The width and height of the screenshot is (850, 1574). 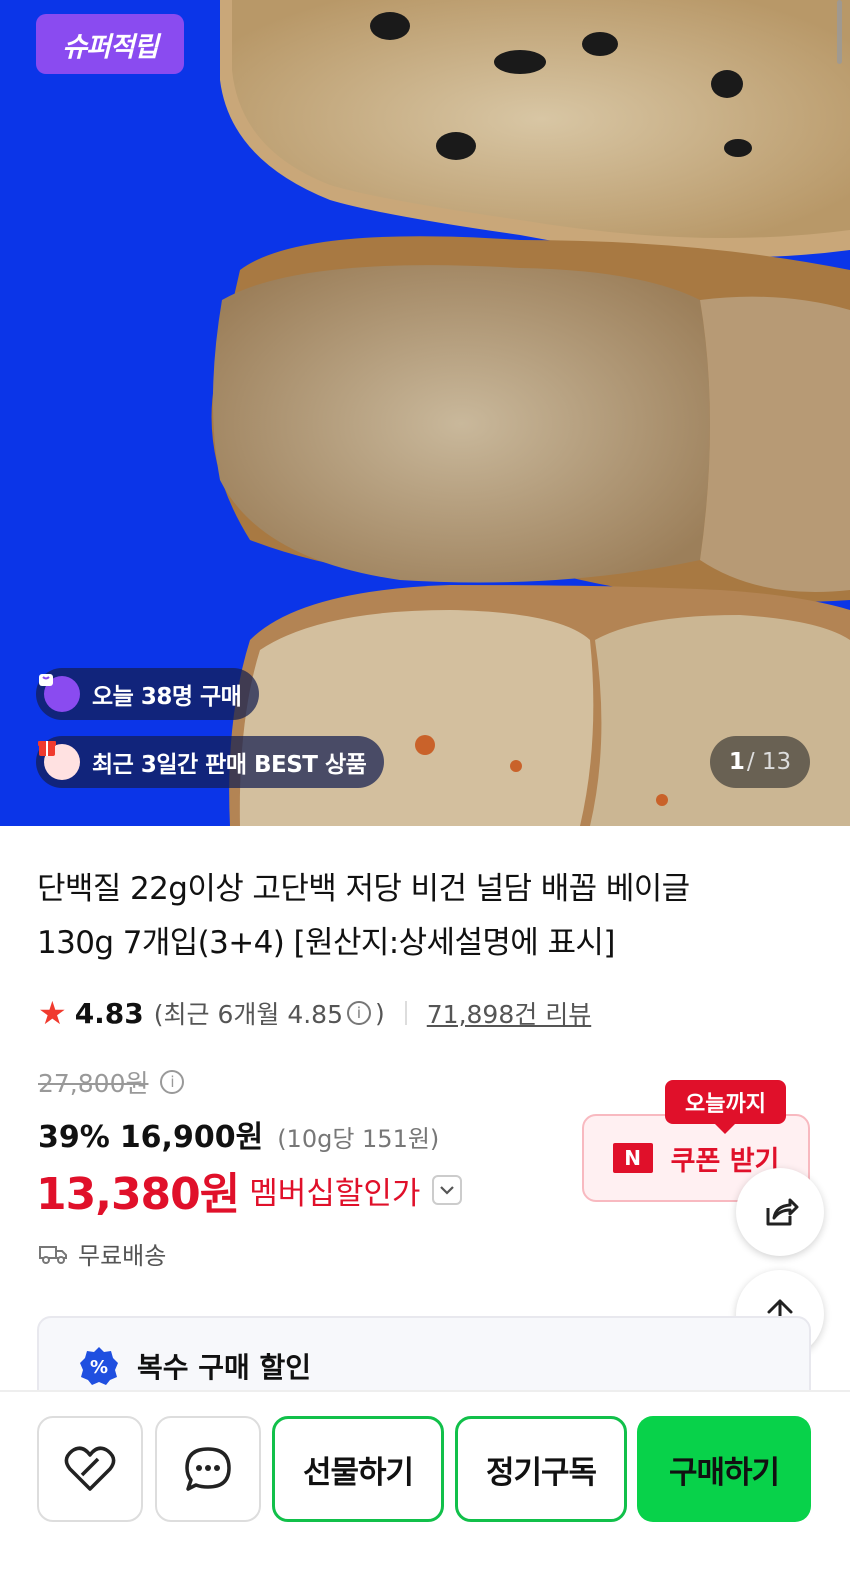 I want to click on divider, so click(x=405, y=1013).